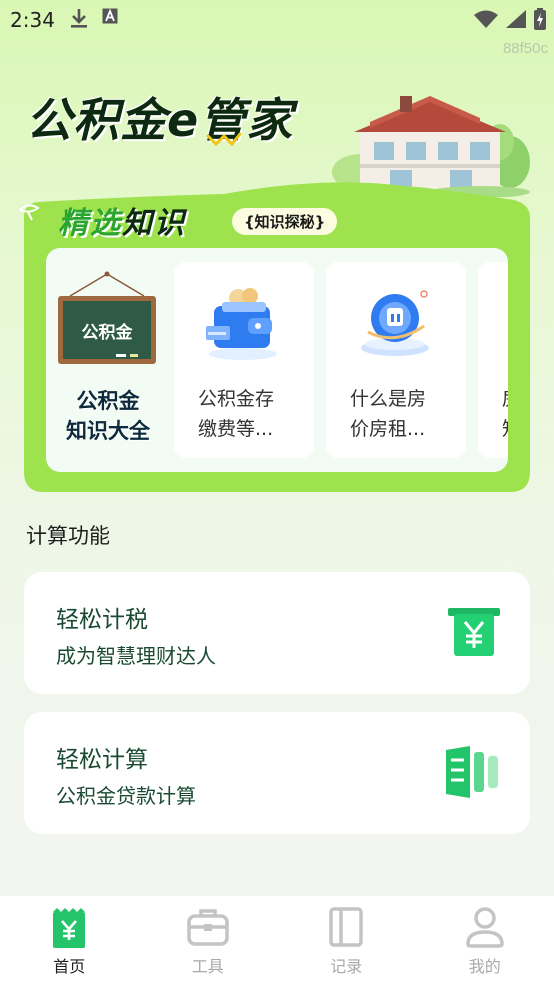  I want to click on battery-icon, so click(540, 19).